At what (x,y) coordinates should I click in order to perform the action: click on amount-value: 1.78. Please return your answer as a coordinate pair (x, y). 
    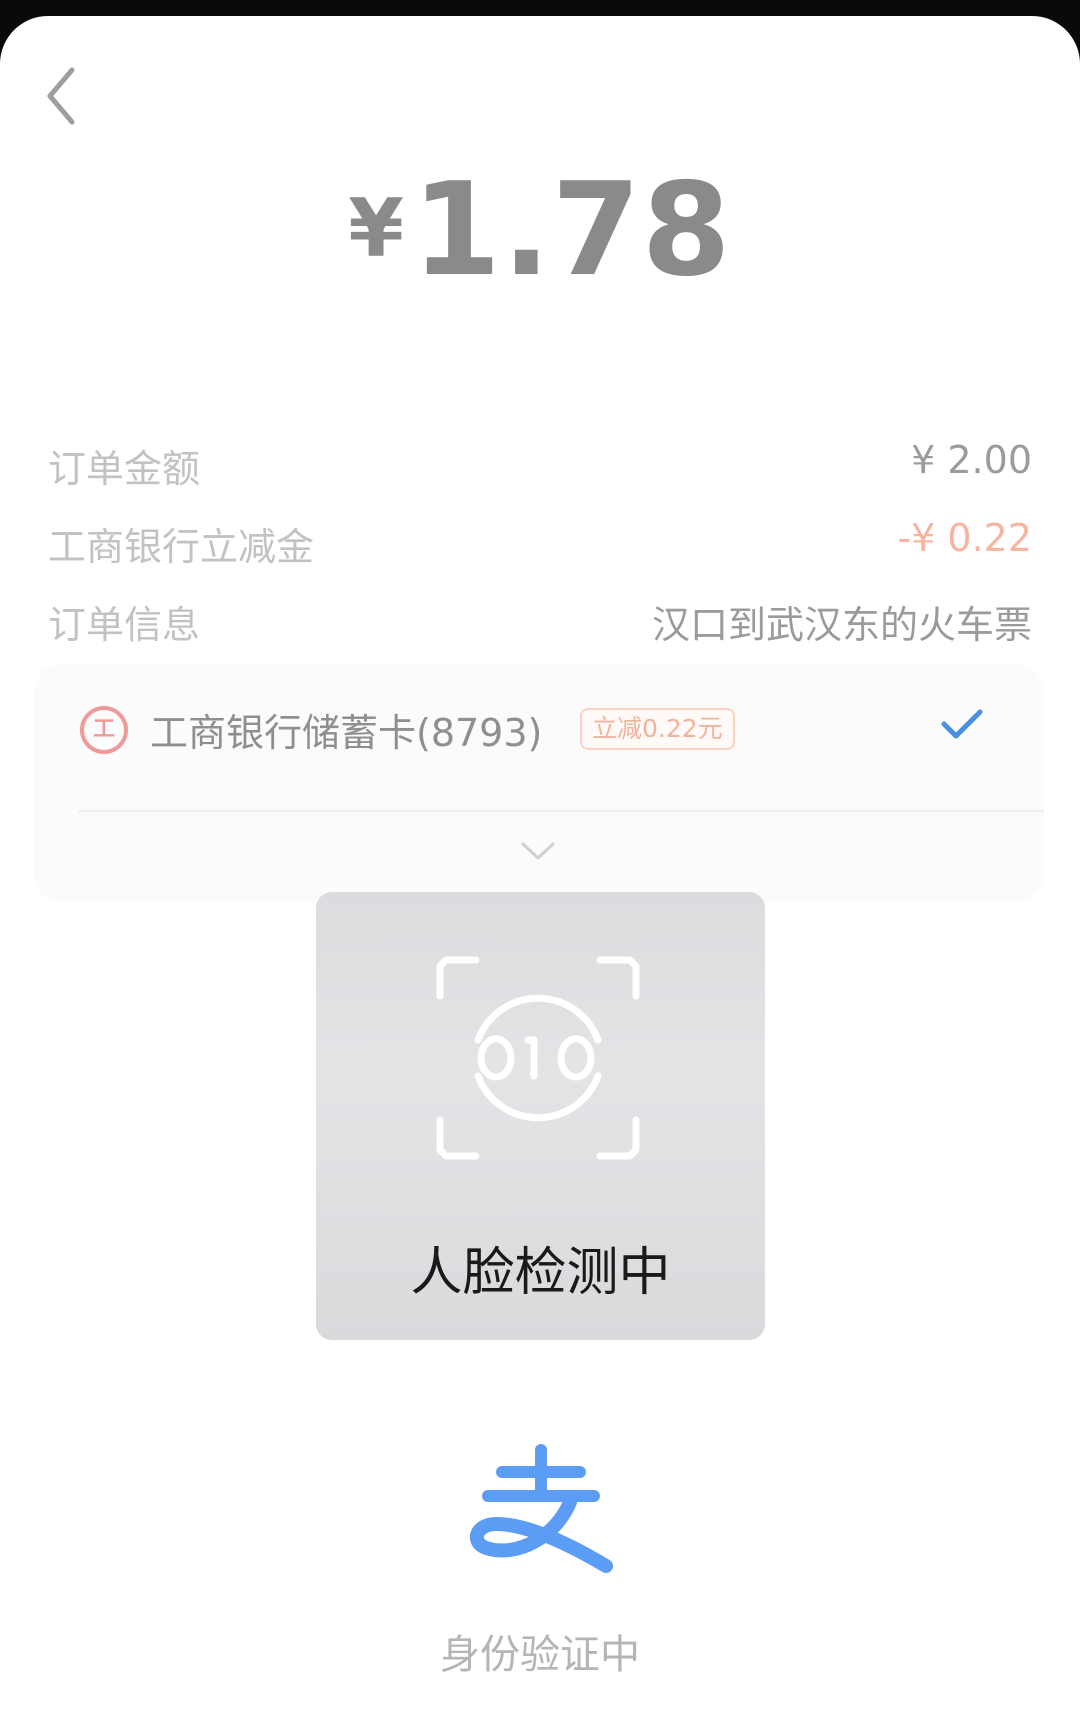
    Looking at the image, I should click on (571, 230).